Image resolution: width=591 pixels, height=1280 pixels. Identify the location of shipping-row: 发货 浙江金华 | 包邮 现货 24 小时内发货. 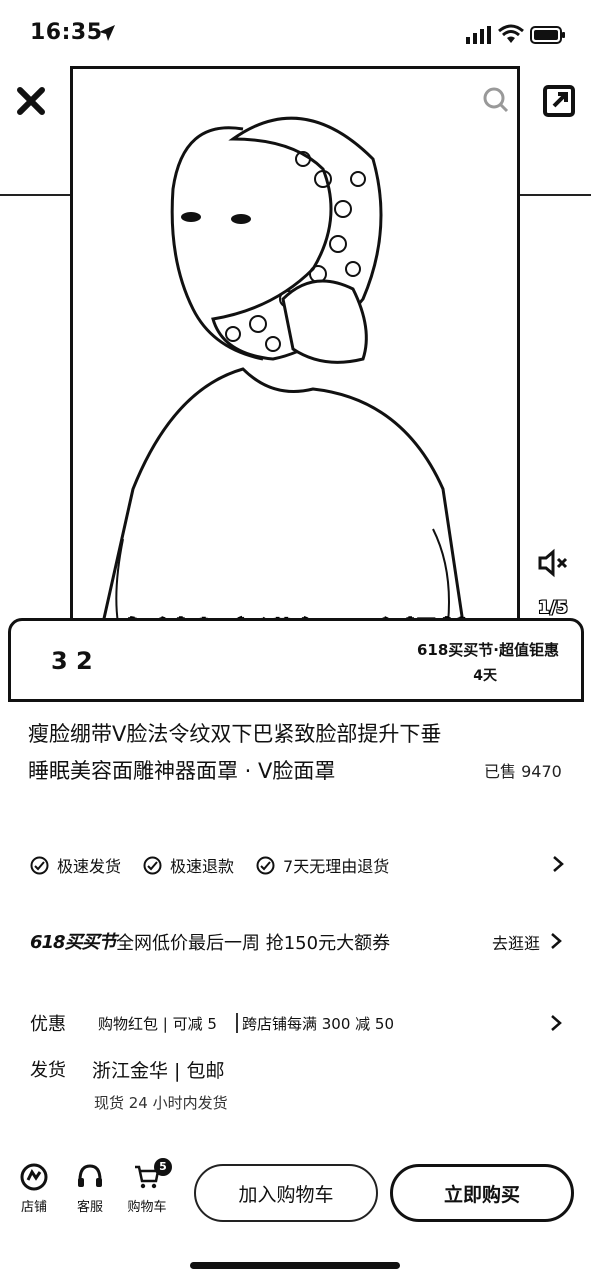
(300, 1086).